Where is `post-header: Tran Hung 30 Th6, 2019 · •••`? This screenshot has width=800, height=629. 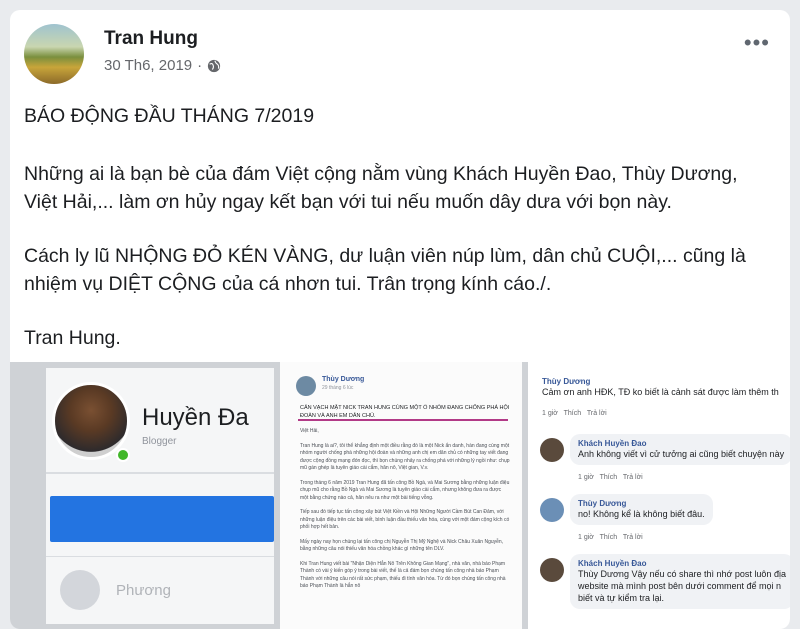
post-header: Tran Hung 30 Th6, 2019 · ••• is located at coordinates (400, 54).